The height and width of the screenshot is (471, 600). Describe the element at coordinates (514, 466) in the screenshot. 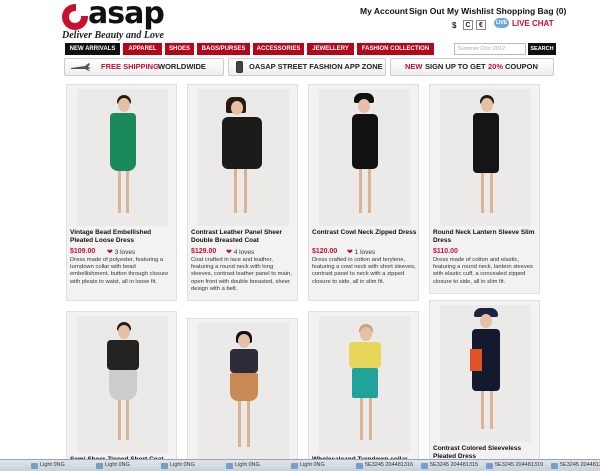

I see `taskbar-item: 5E3245 2044813197` at that location.